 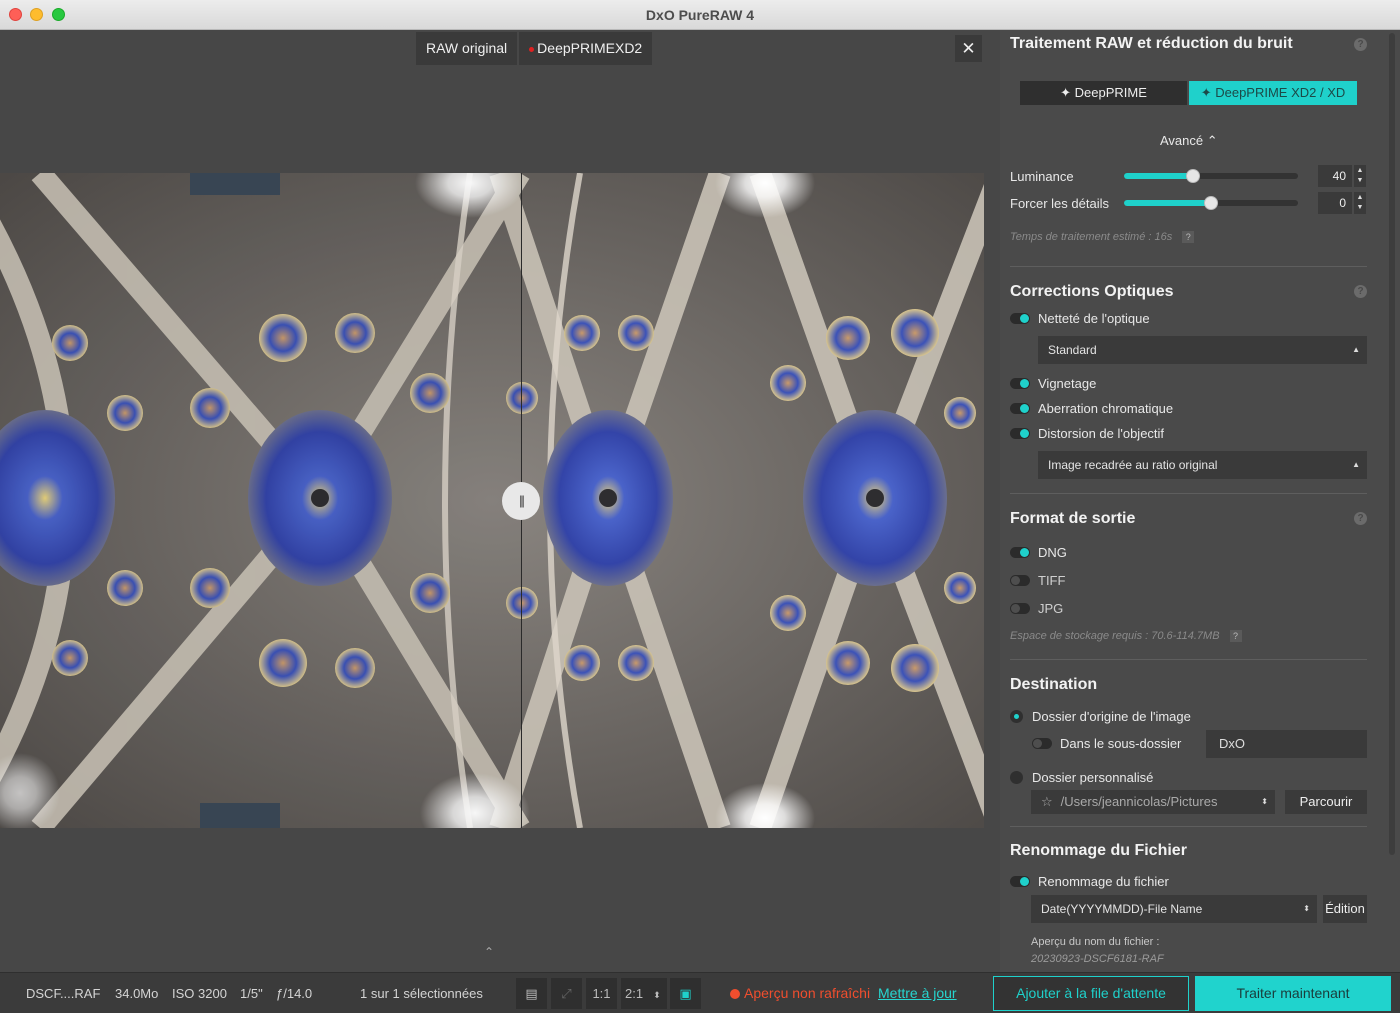 What do you see at coordinates (1091, 237) in the screenshot?
I see `processing-estimate-text: Temps de traitement estimé : 16s` at bounding box center [1091, 237].